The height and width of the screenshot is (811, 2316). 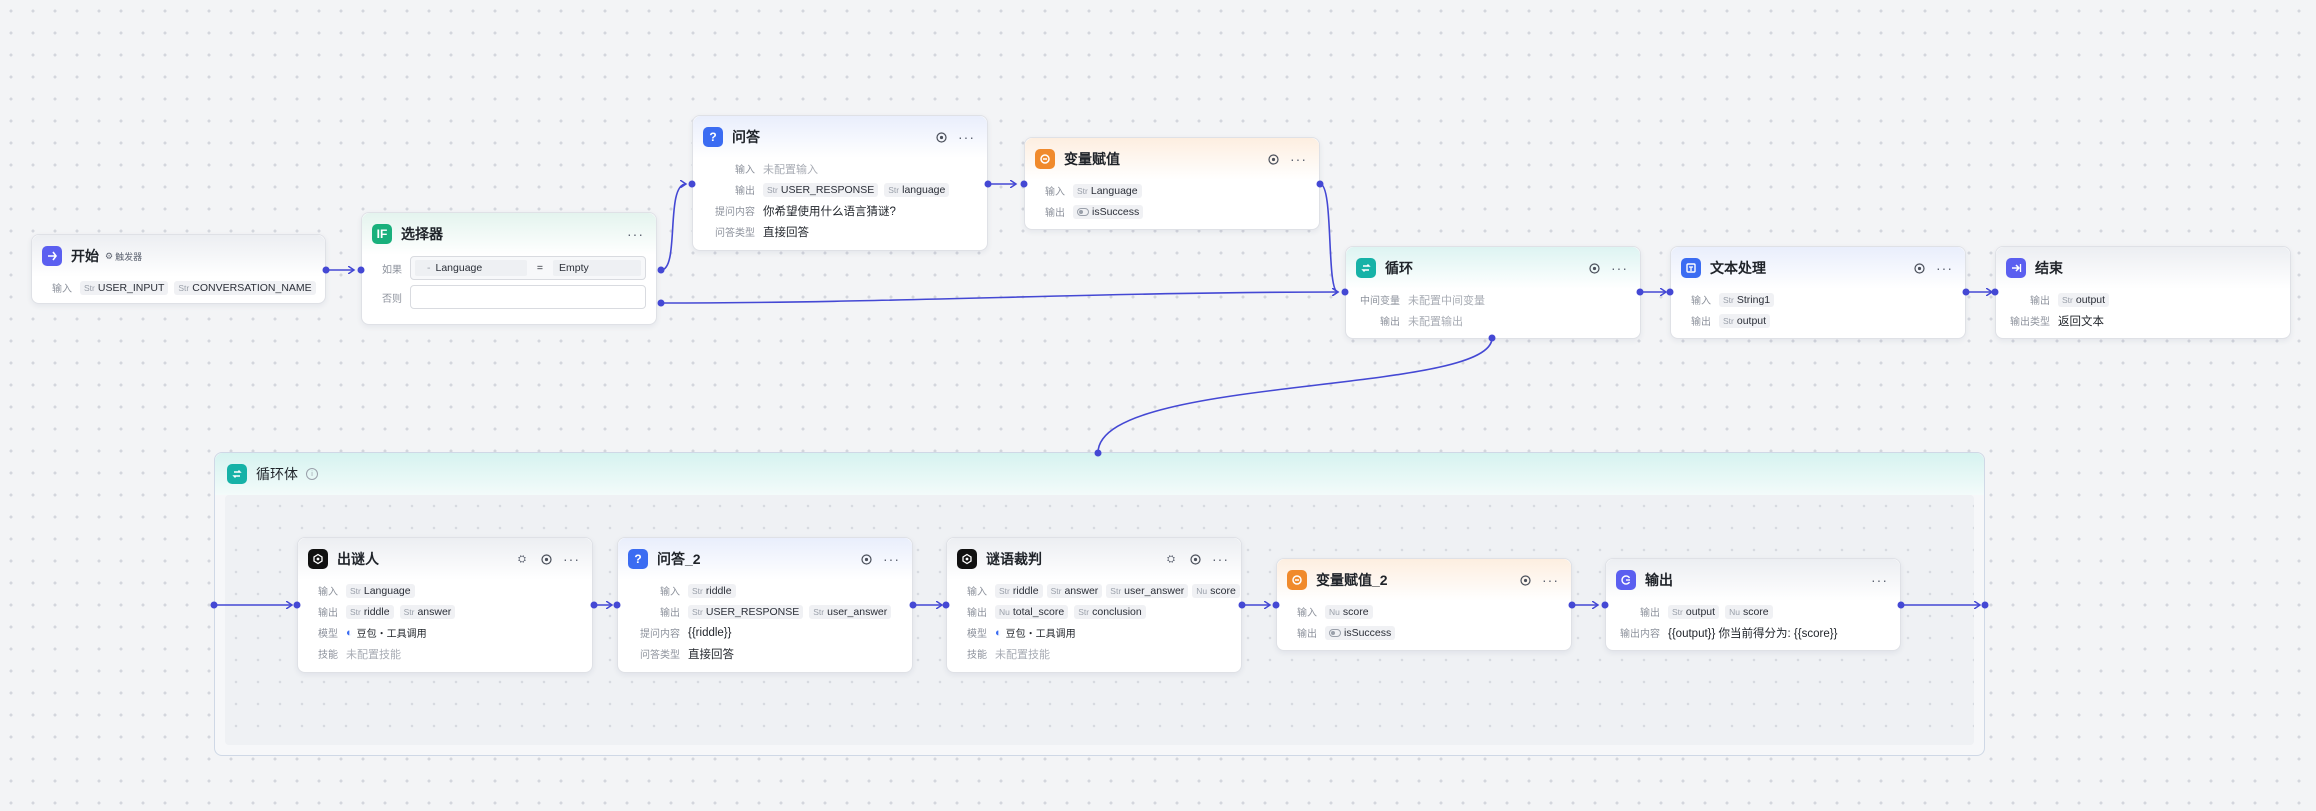 What do you see at coordinates (1818, 292) in the screenshot?
I see `node-text-process: 文本处理 ··· 输入 Str String1 输出 Str output` at bounding box center [1818, 292].